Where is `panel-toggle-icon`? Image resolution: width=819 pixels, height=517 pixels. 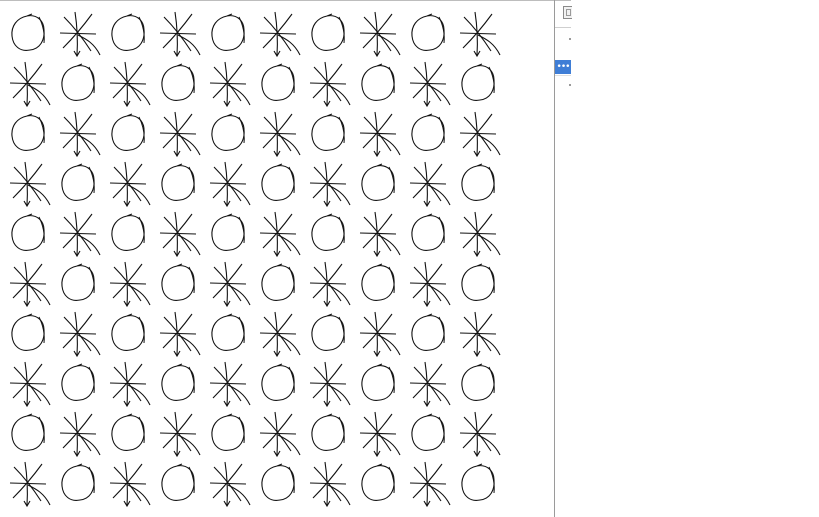
panel-toggle-icon is located at coordinates (567, 12).